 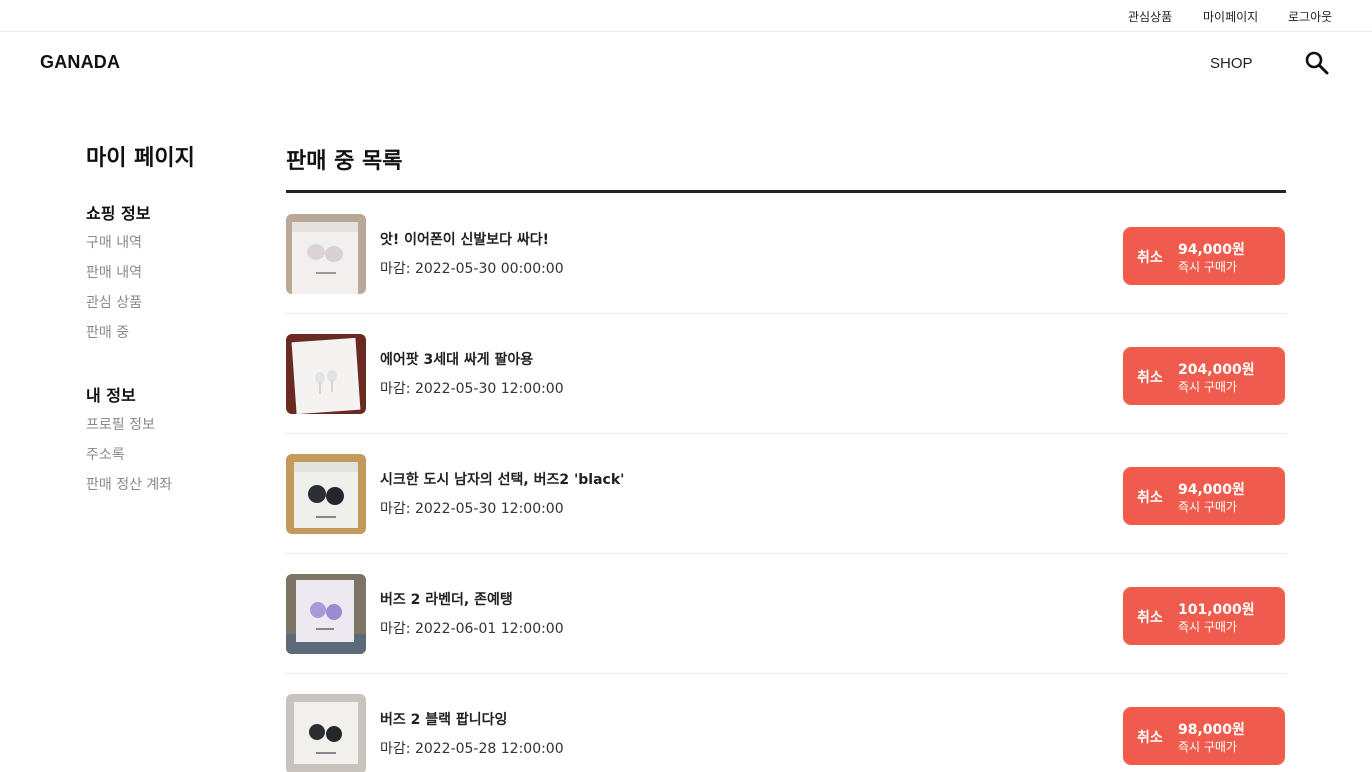 I want to click on top-utility-bar: 관심상품 마이페이지 로그아웃, so click(x=686, y=16).